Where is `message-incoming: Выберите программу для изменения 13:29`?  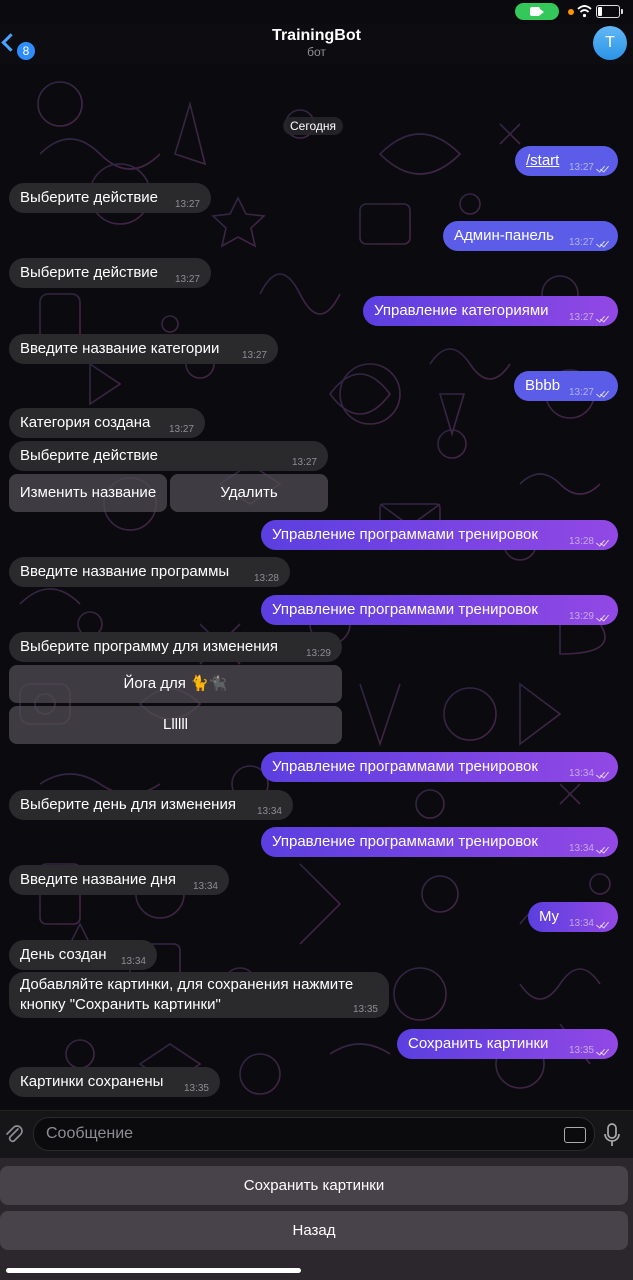
message-incoming: Выберите программу для изменения 13:29 is located at coordinates (175, 647).